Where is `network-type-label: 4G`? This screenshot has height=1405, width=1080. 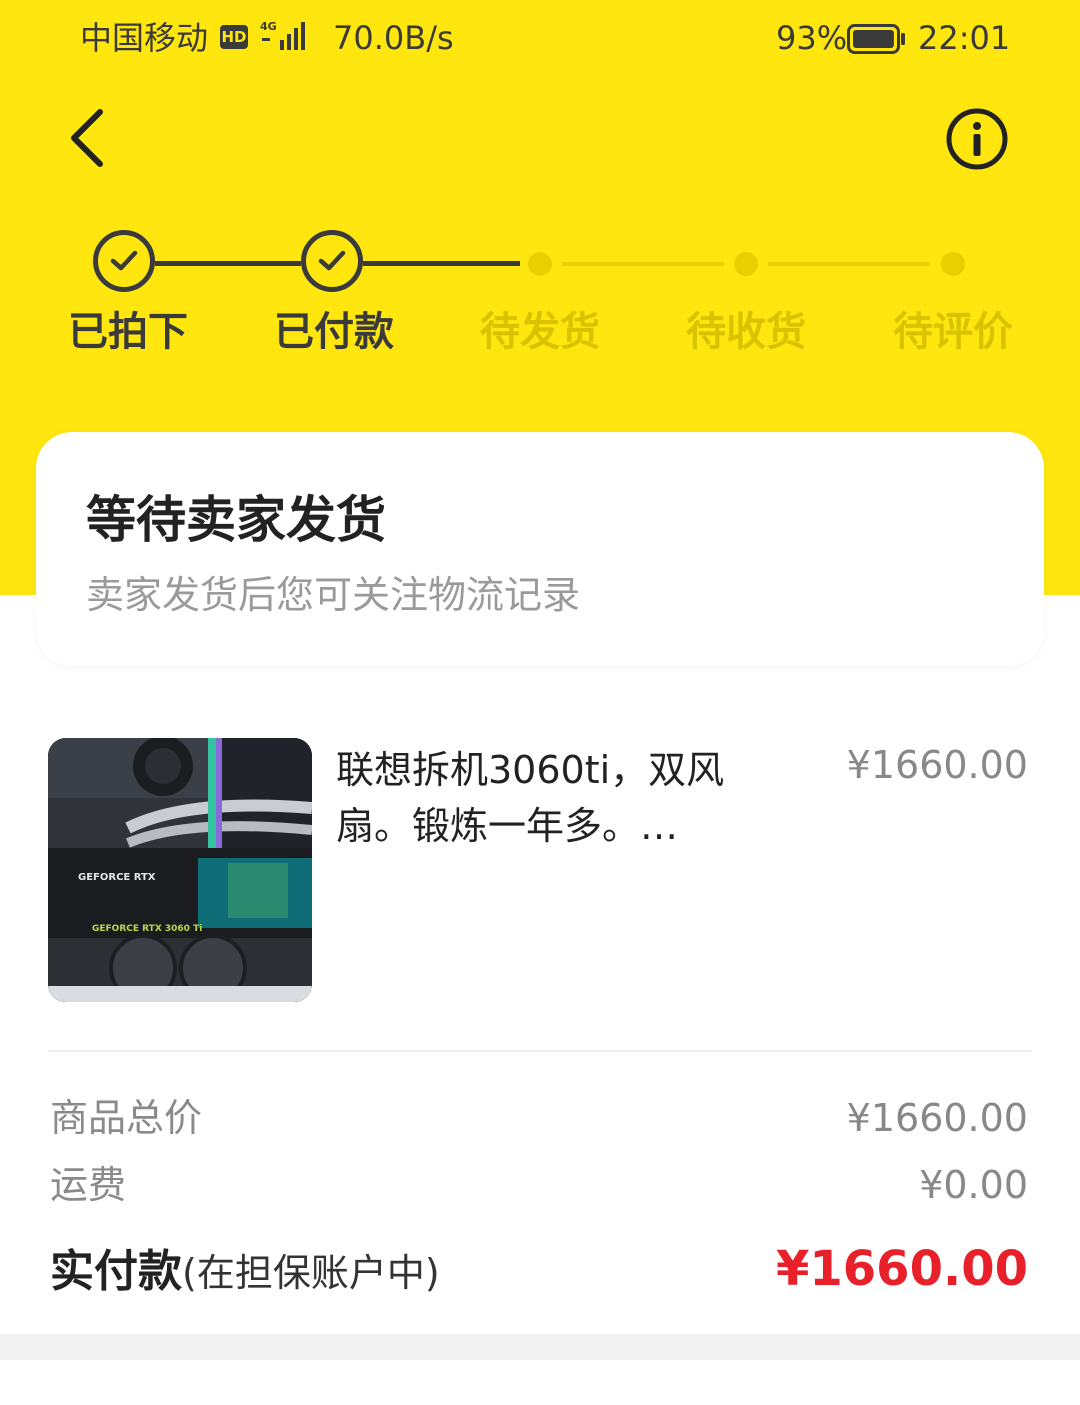
network-type-label: 4G is located at coordinates (268, 26).